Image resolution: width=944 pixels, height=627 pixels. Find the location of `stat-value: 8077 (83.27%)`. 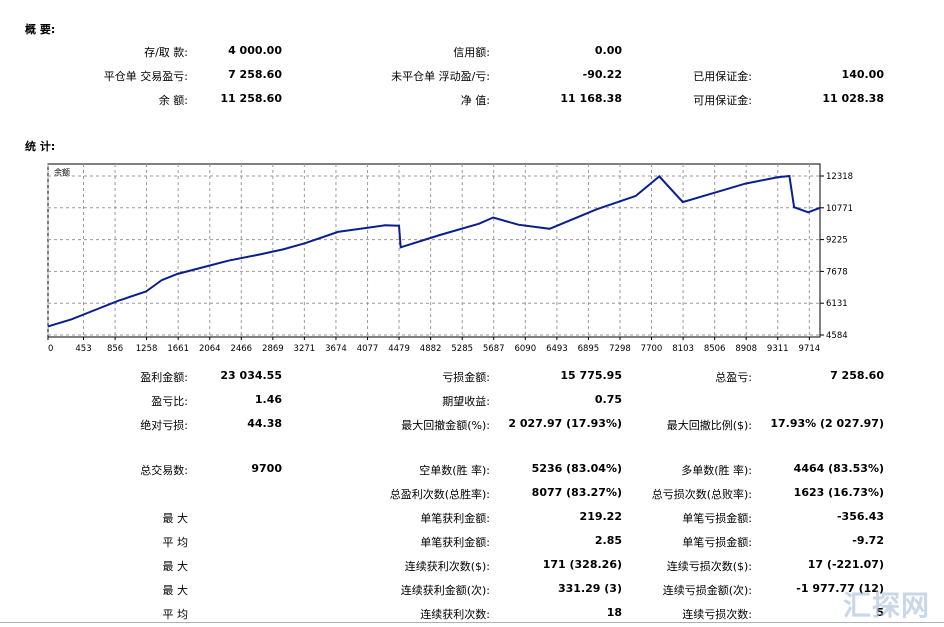

stat-value: 8077 (83.27%) is located at coordinates (576, 492).